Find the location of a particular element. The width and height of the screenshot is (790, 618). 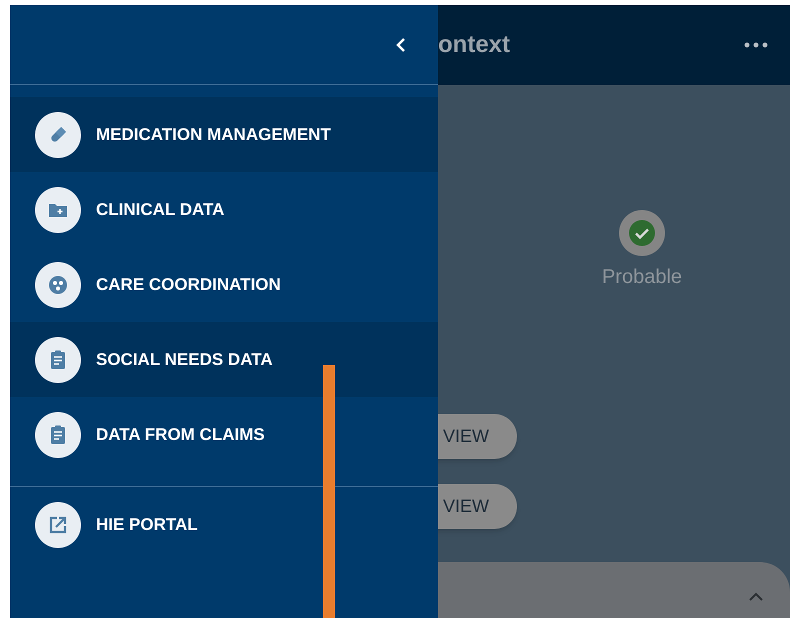

check-circle-icon is located at coordinates (642, 233).